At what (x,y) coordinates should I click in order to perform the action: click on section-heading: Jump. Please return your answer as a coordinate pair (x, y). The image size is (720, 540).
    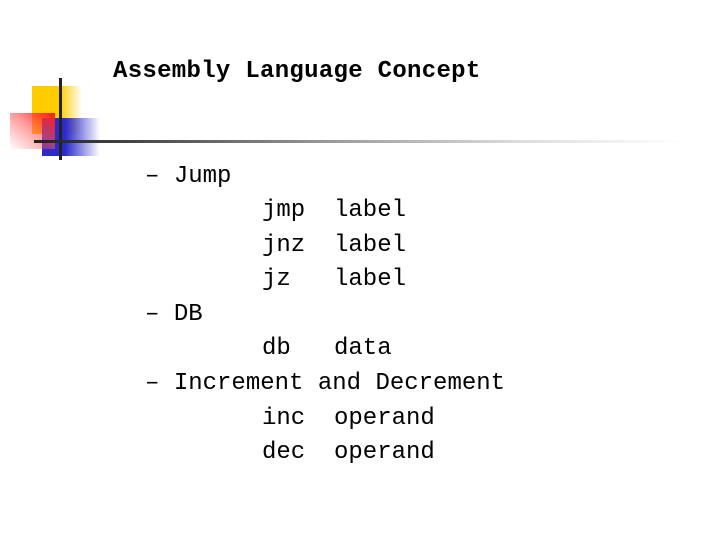
    Looking at the image, I should click on (202, 176).